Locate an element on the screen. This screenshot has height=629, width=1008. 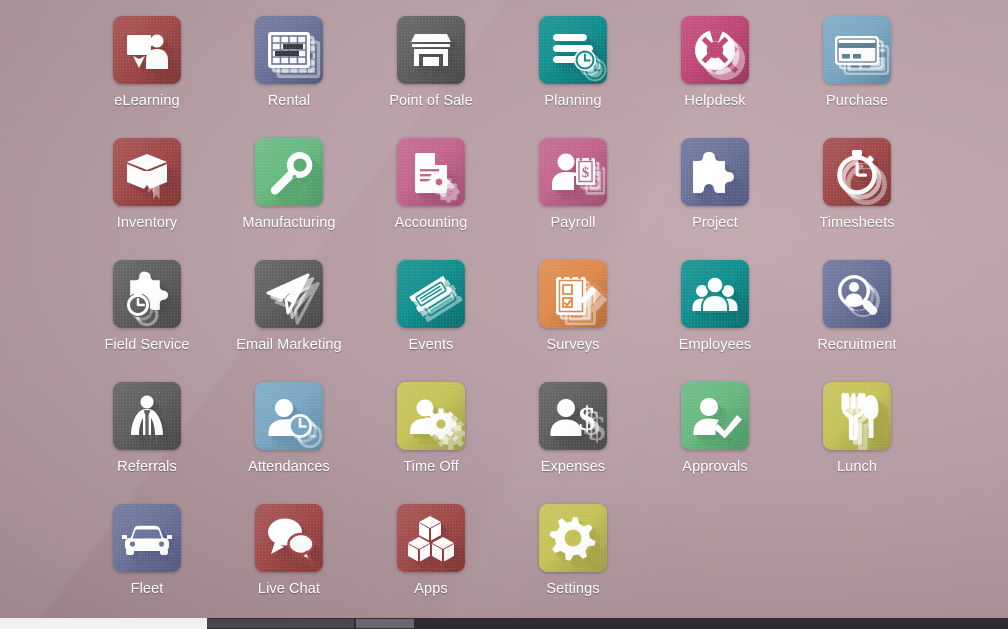
bottom-scrollbar-track is located at coordinates (504, 623).